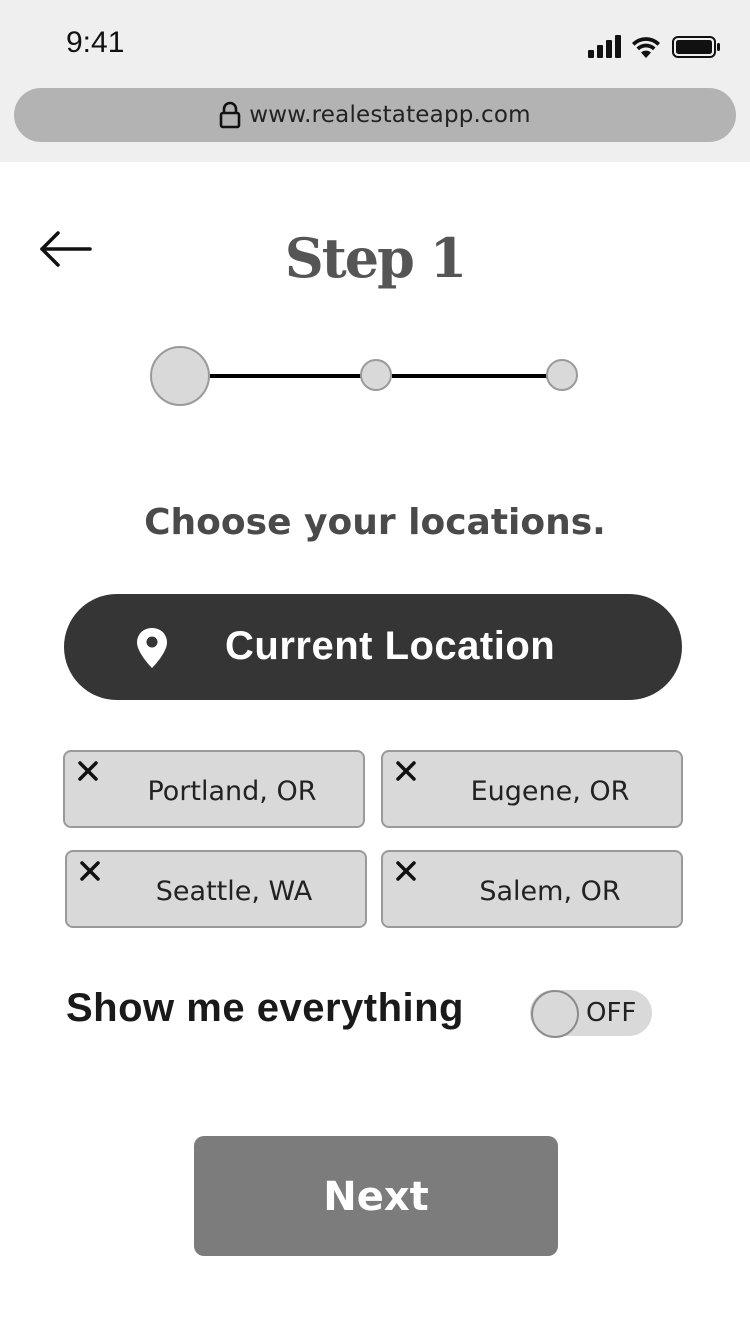 The width and height of the screenshot is (750, 1334). I want to click on location-chip-seattle: Seattle, WA, so click(216, 889).